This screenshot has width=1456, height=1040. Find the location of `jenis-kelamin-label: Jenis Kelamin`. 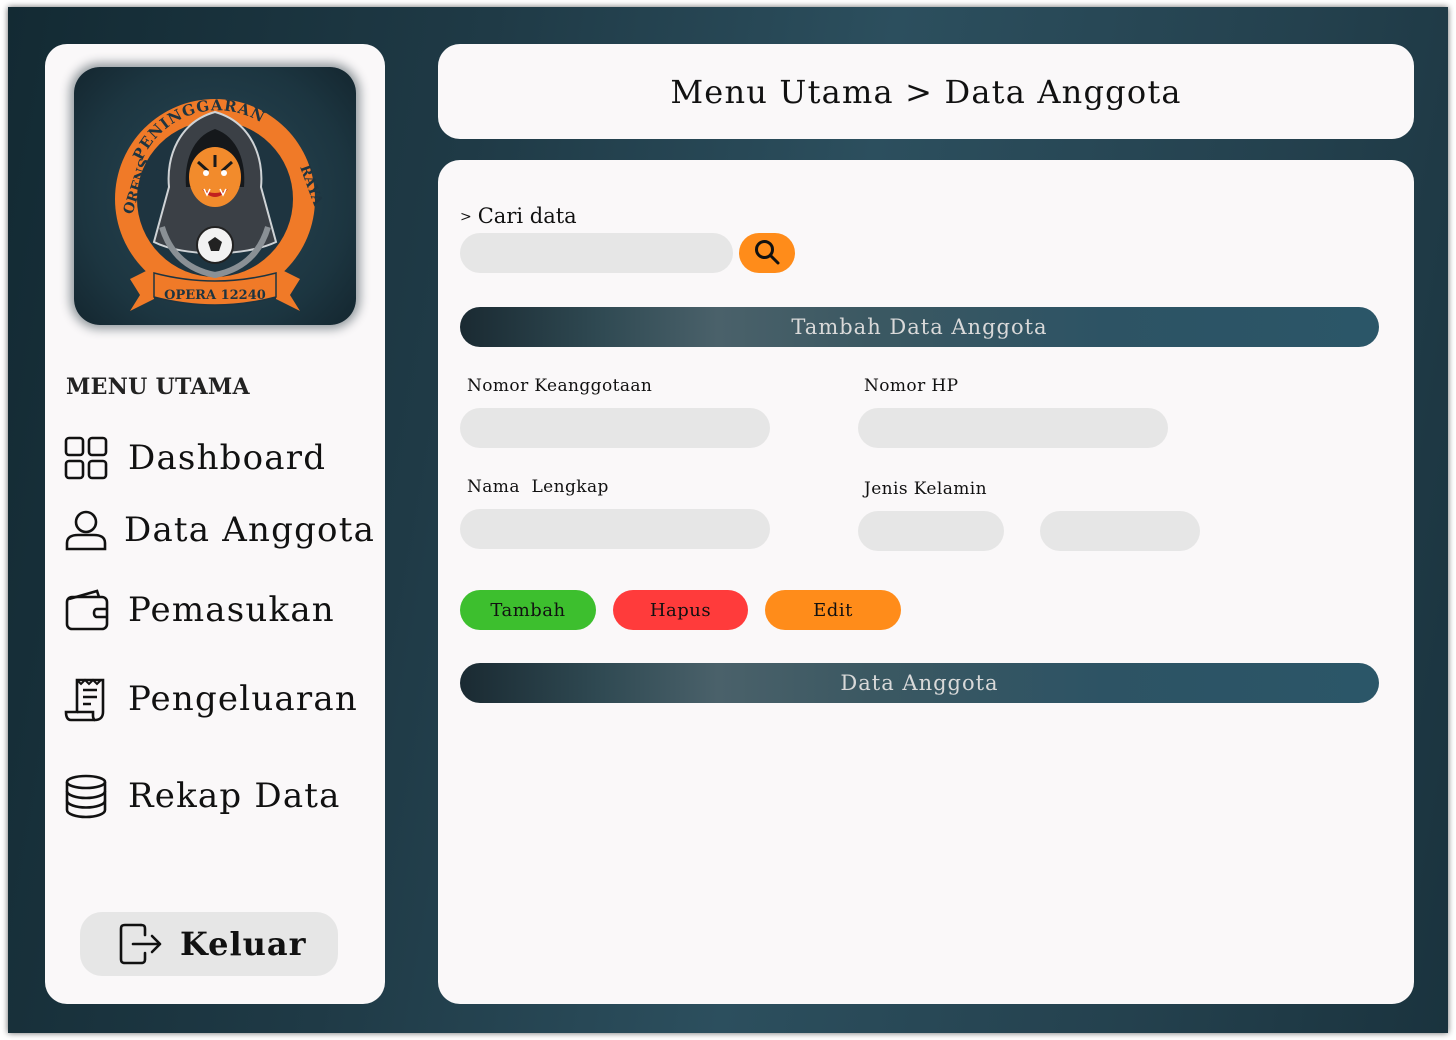

jenis-kelamin-label: Jenis Kelamin is located at coordinates (925, 489).